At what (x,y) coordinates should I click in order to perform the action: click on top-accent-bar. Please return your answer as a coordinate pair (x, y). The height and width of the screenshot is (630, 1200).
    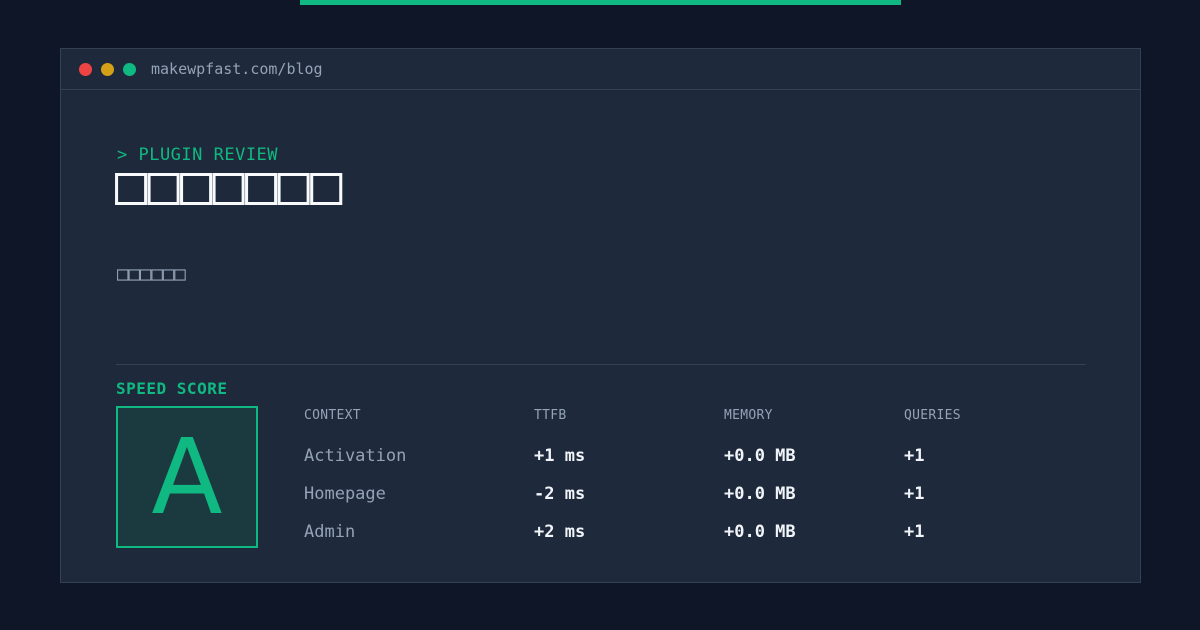
    Looking at the image, I should click on (600, 2).